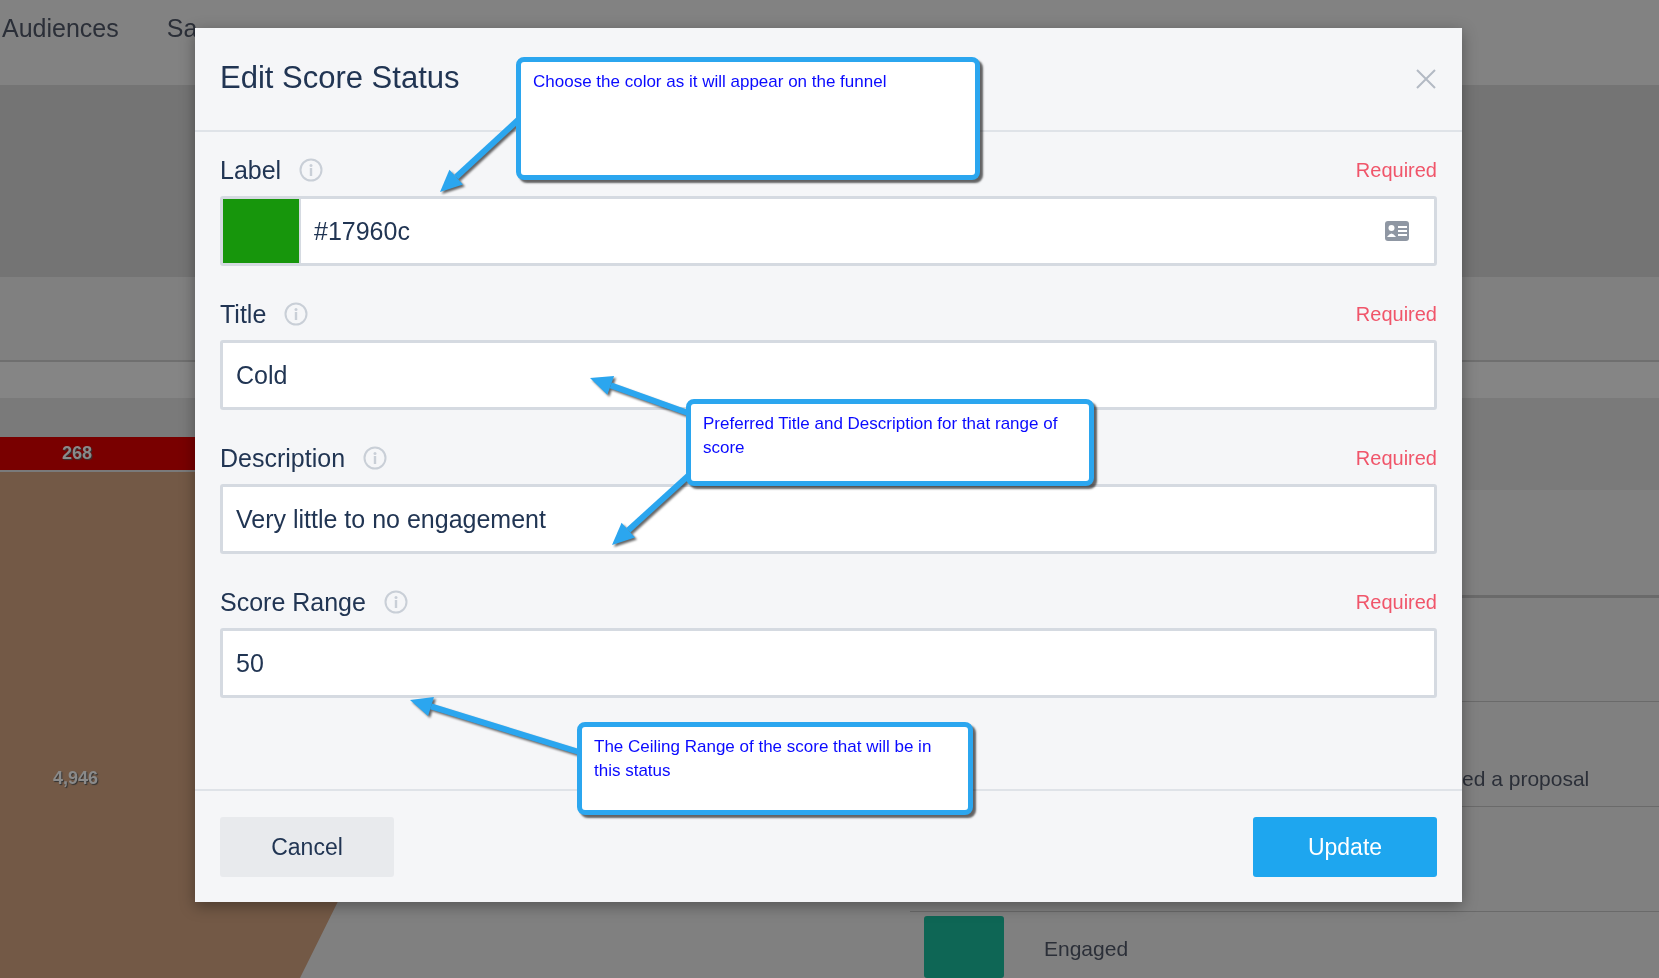 The height and width of the screenshot is (978, 1659). What do you see at coordinates (283, 458) in the screenshot?
I see `field-label: Description` at bounding box center [283, 458].